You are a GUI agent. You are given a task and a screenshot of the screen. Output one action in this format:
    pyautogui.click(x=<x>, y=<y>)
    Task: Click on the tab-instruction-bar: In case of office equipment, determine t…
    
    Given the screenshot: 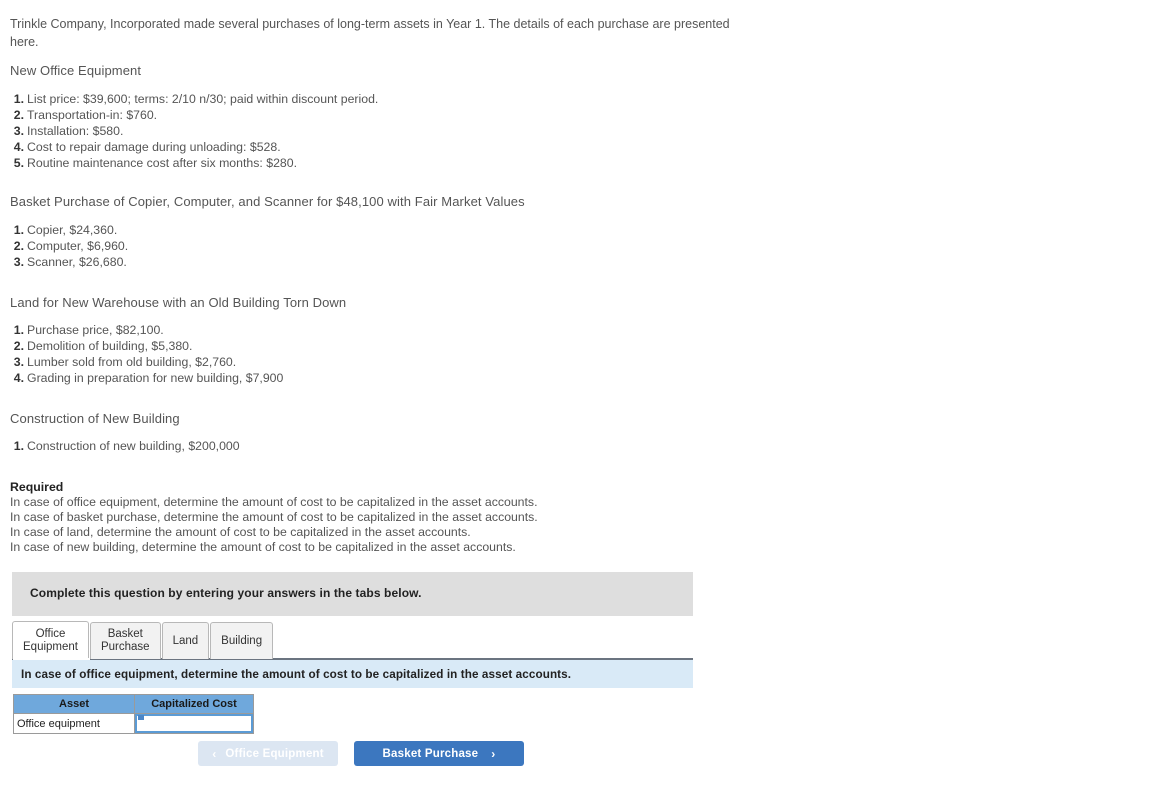 What is the action you would take?
    pyautogui.click(x=352, y=674)
    